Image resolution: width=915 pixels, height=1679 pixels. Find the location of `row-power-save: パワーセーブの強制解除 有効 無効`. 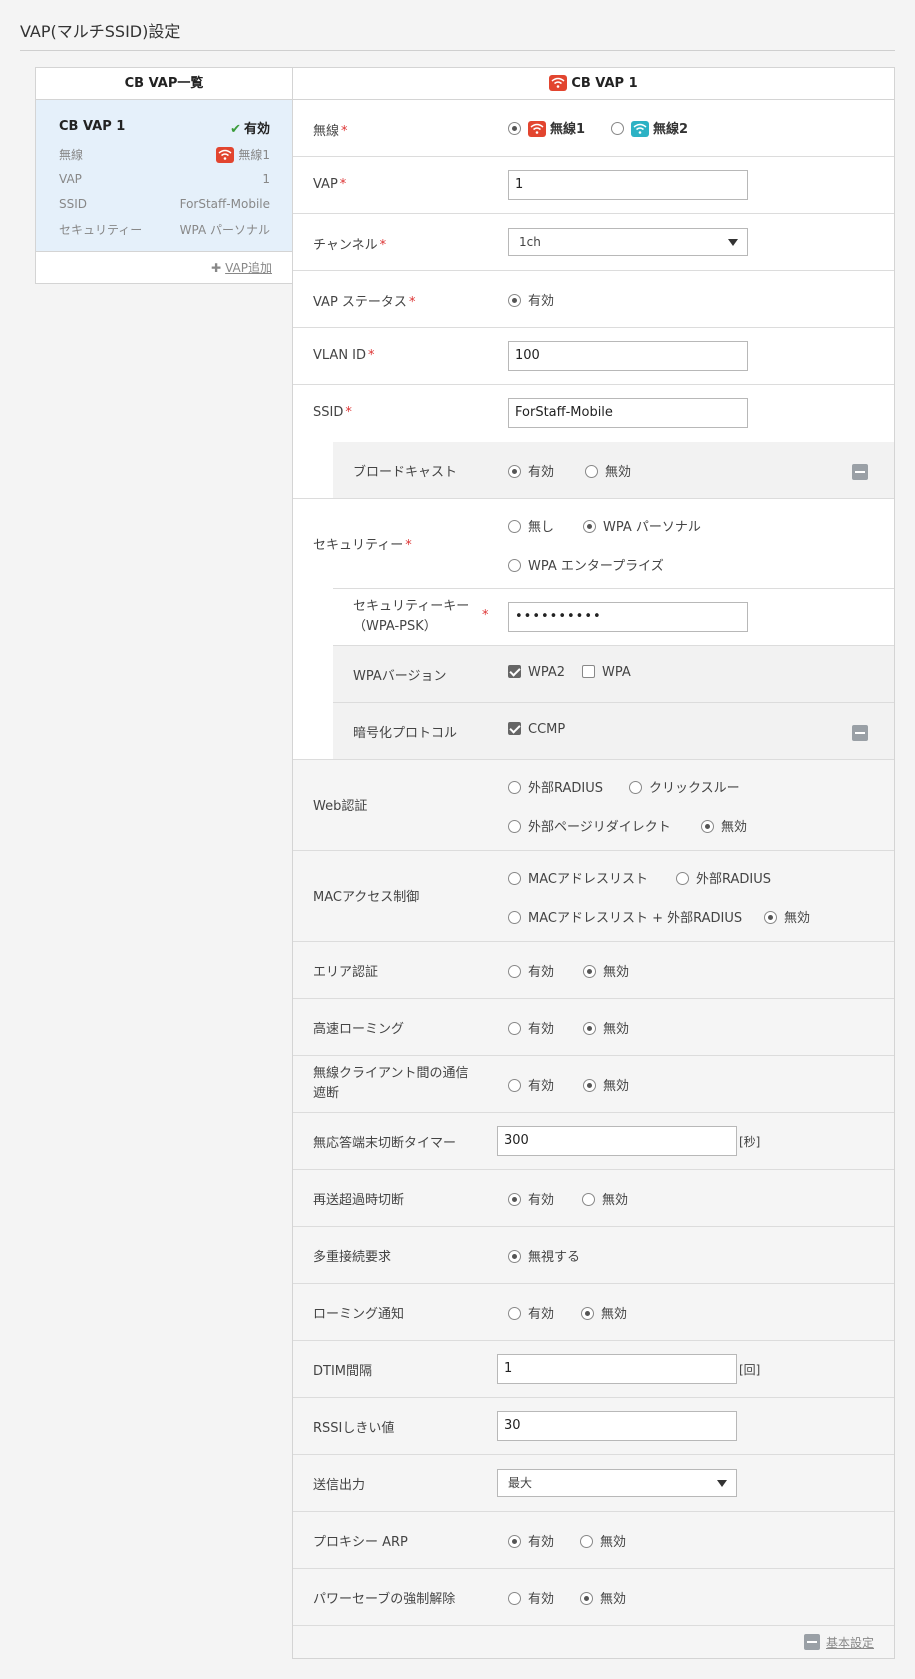

row-power-save: パワーセーブの強制解除 有効 無効 is located at coordinates (593, 1597).